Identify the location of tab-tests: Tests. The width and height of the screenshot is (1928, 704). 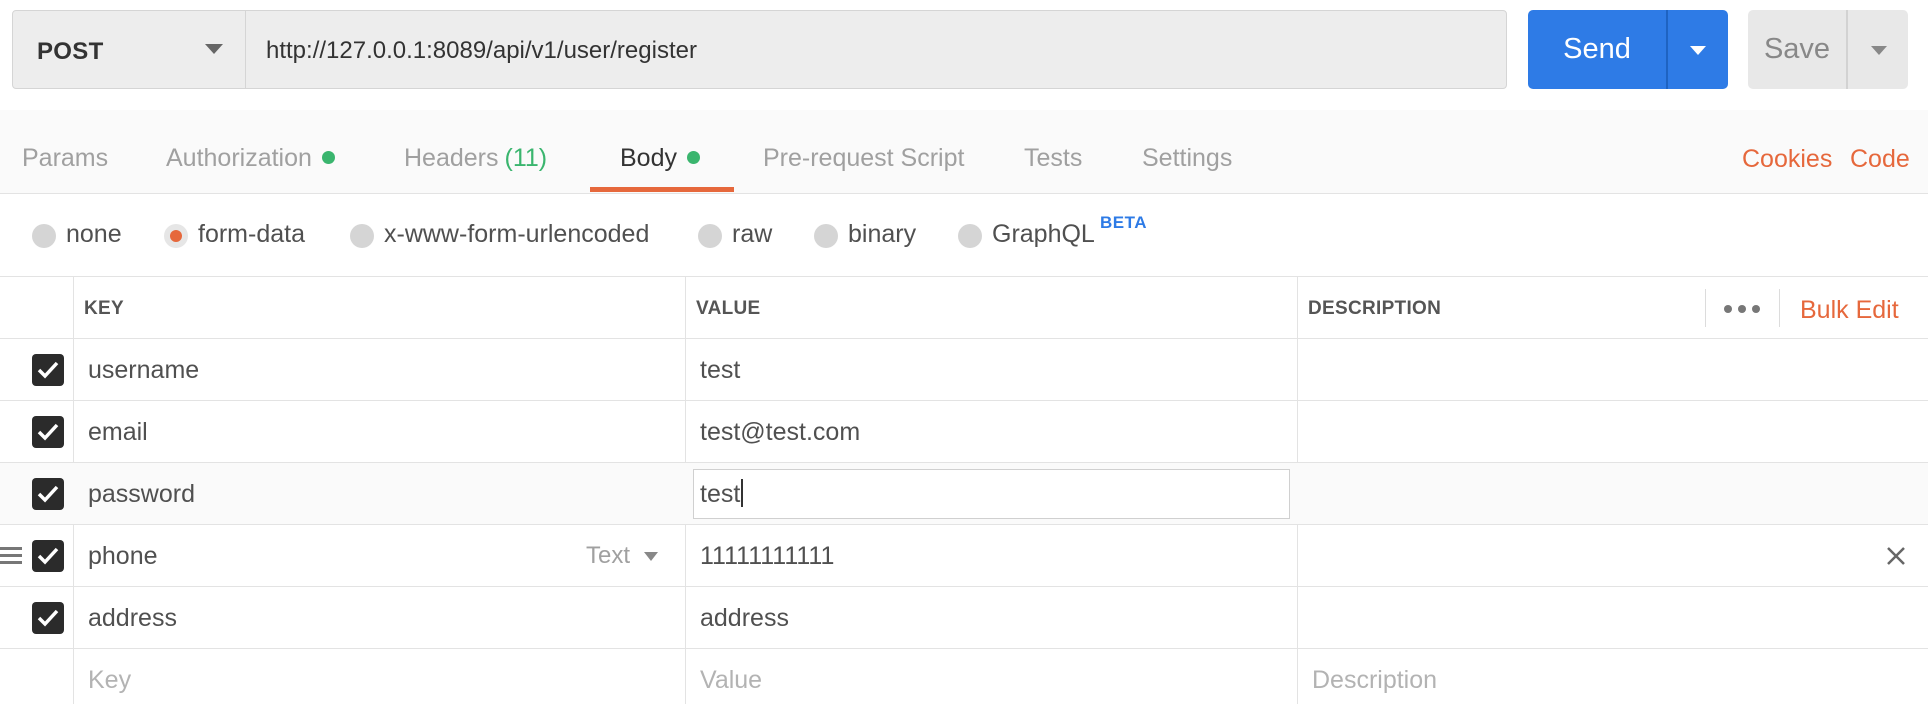
(1053, 152).